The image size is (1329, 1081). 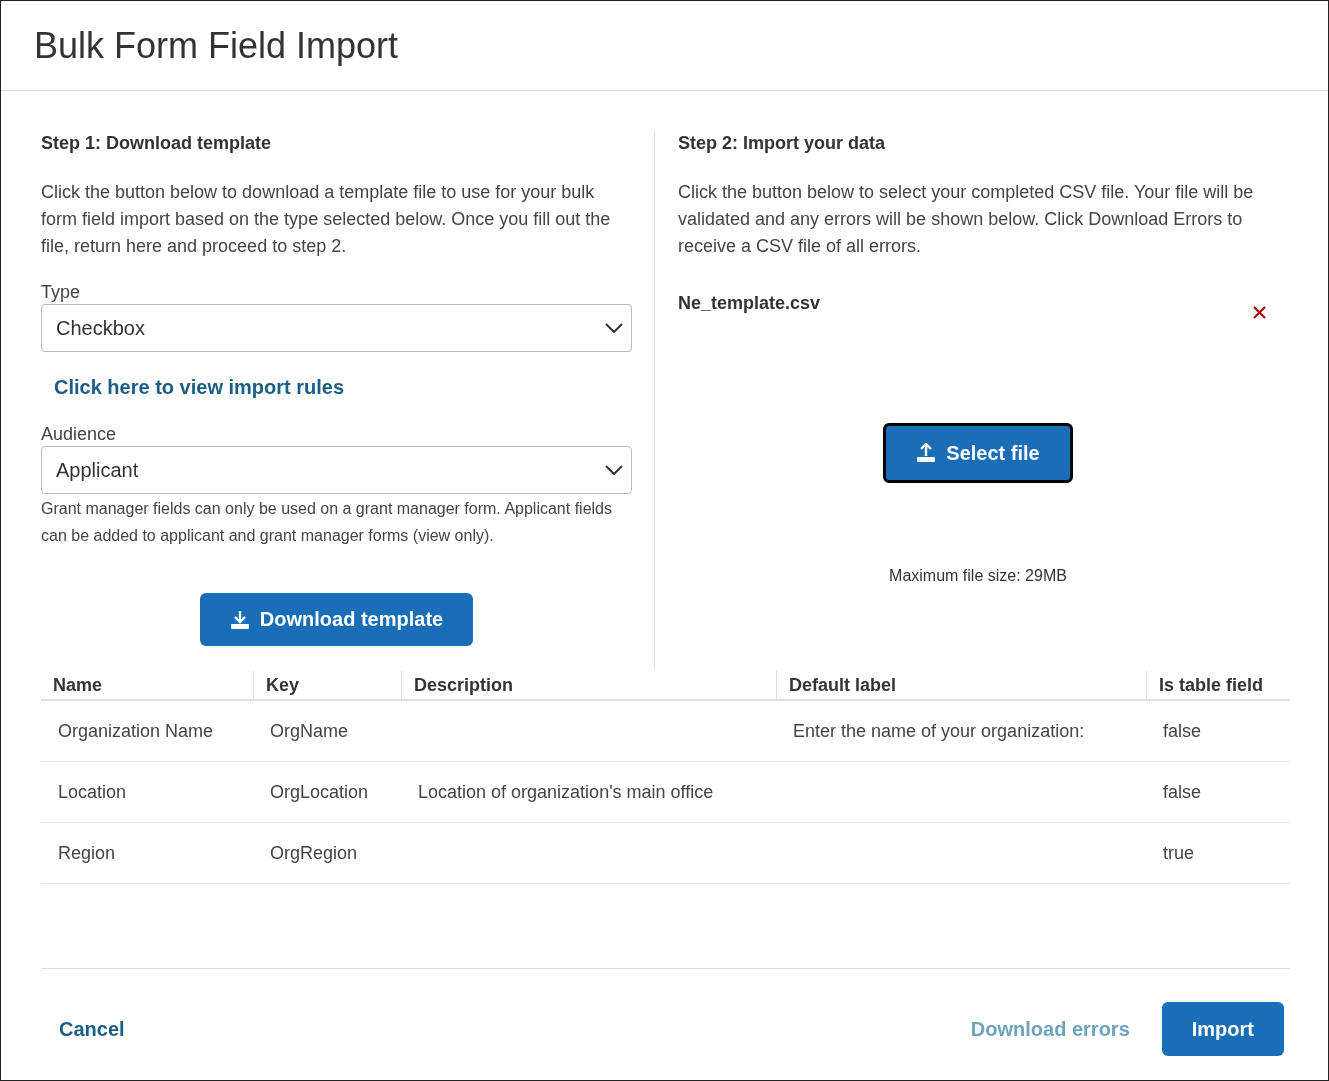 I want to click on column-header: Key, so click(x=327, y=685).